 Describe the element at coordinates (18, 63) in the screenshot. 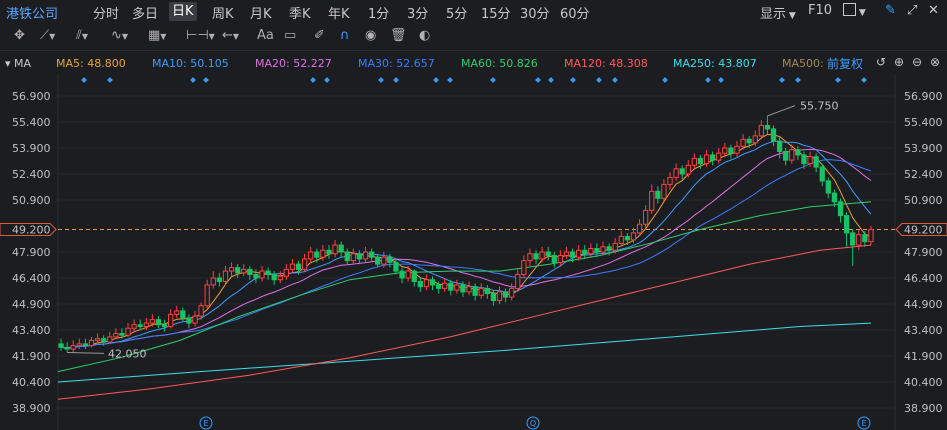

I see `ma-toggle: ▾ MA` at that location.